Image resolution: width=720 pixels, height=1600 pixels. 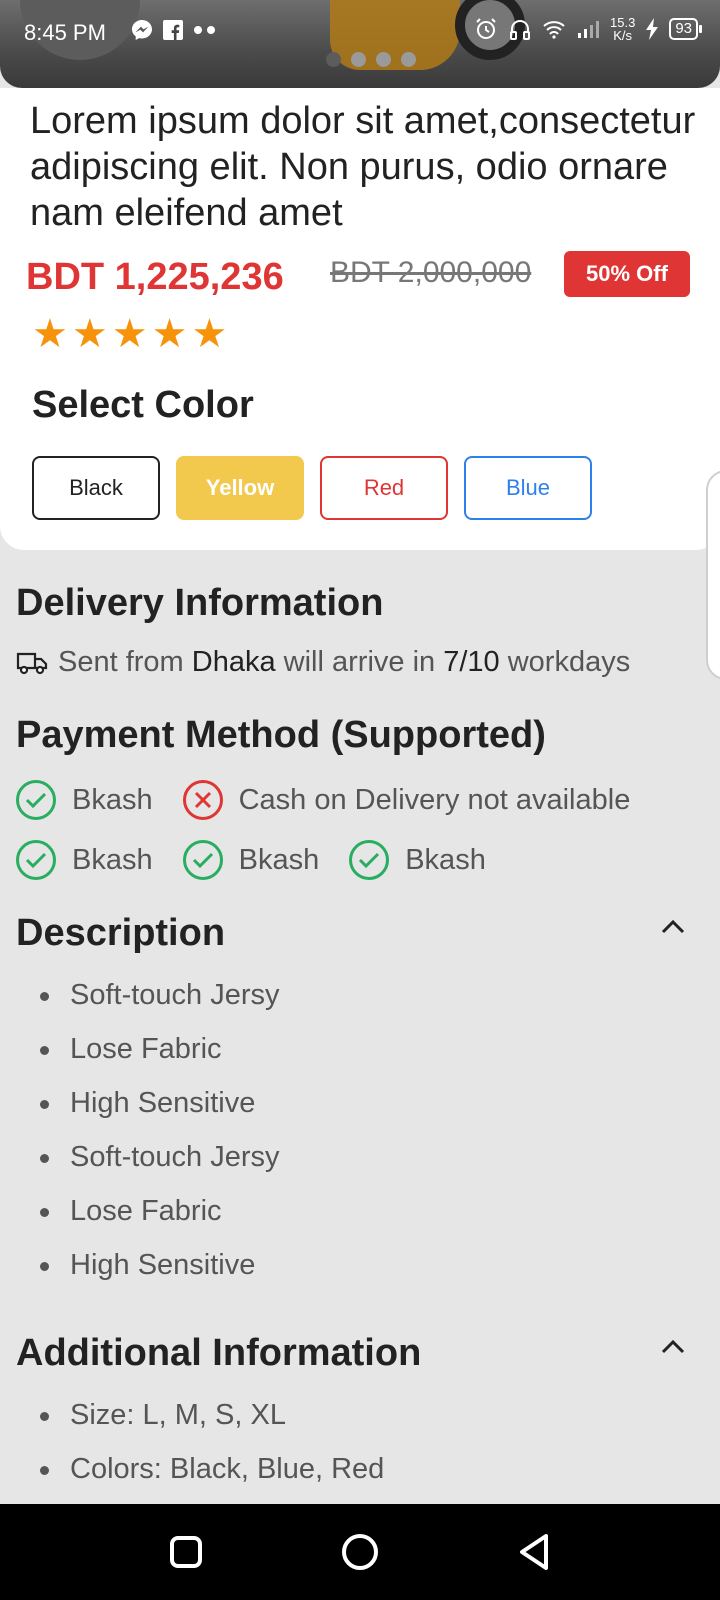 What do you see at coordinates (588, 29) in the screenshot?
I see `signal-icon` at bounding box center [588, 29].